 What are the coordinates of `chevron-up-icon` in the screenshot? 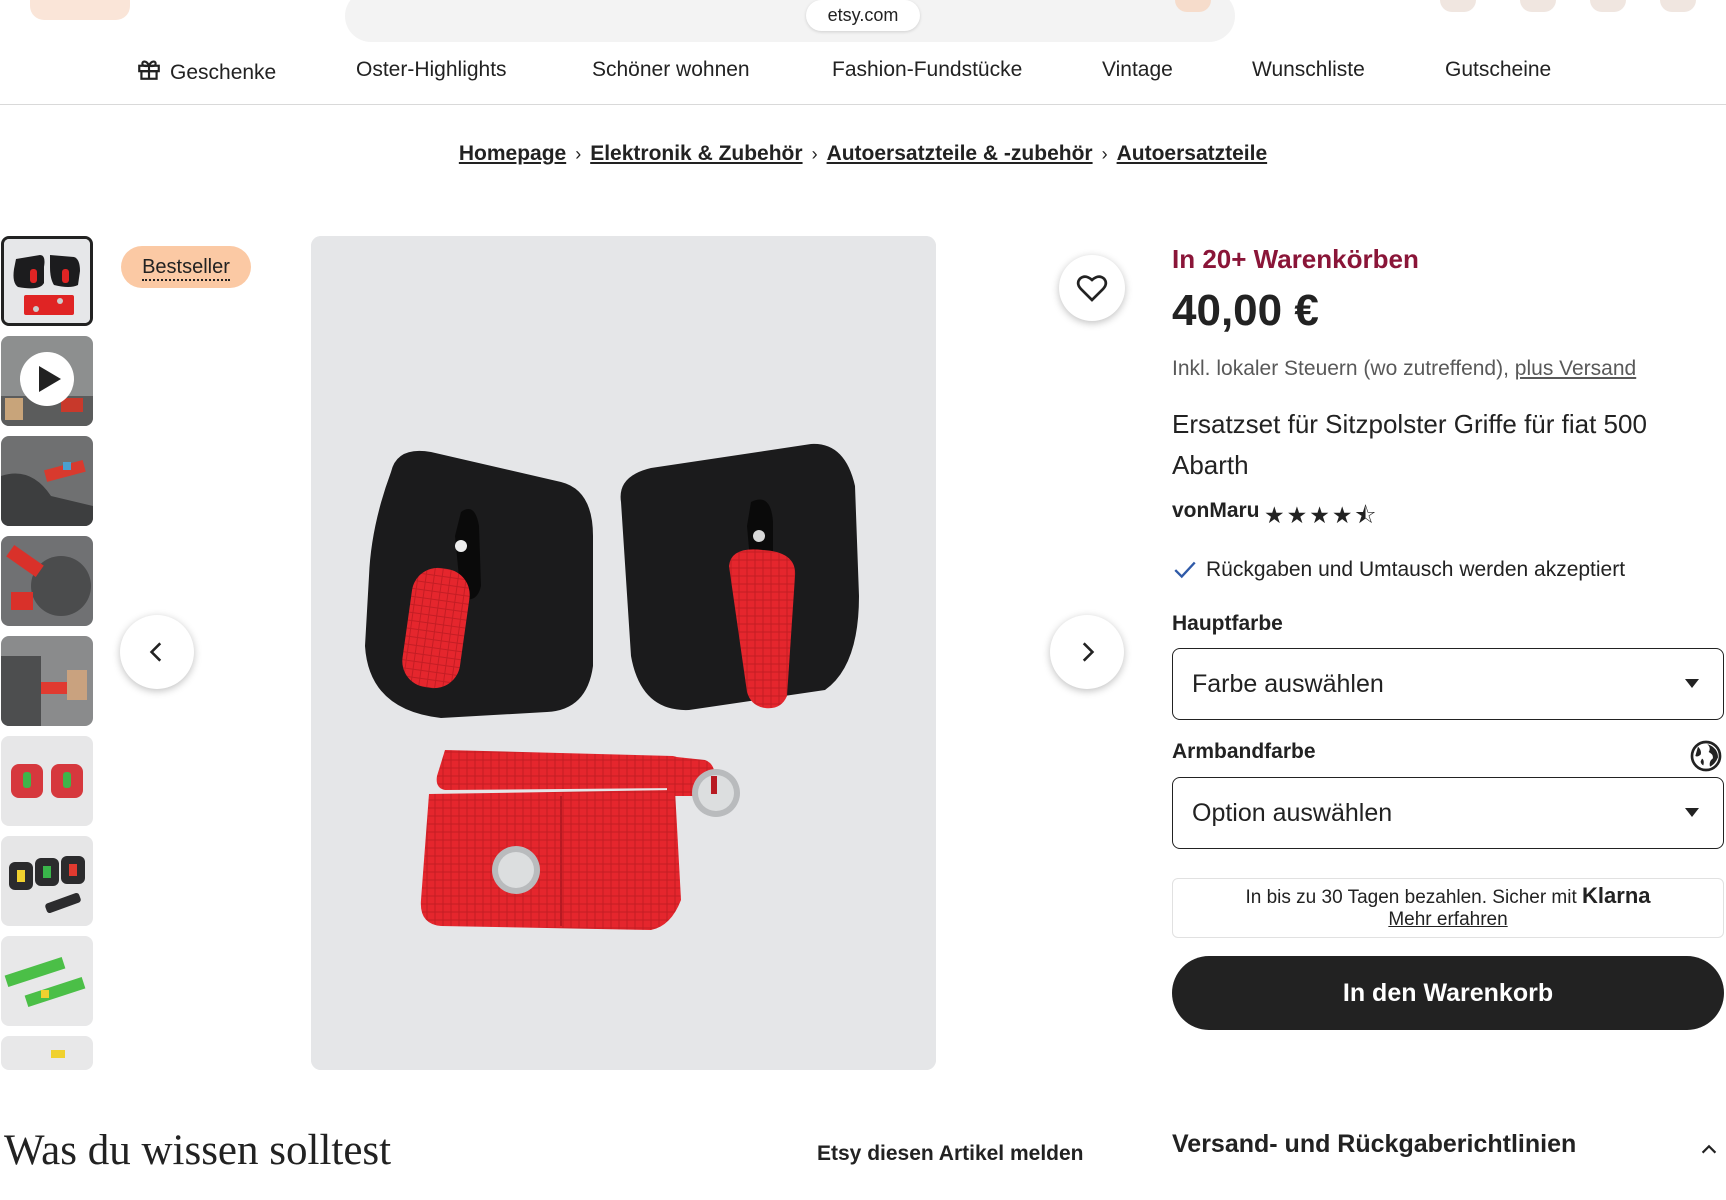 It's located at (1709, 1151).